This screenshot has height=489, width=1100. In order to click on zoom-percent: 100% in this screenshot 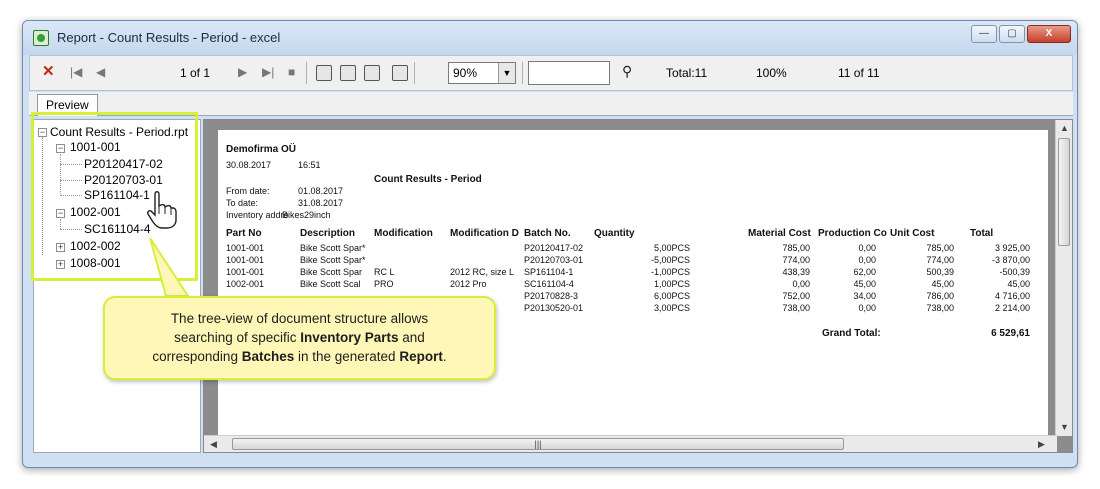, I will do `click(771, 73)`.